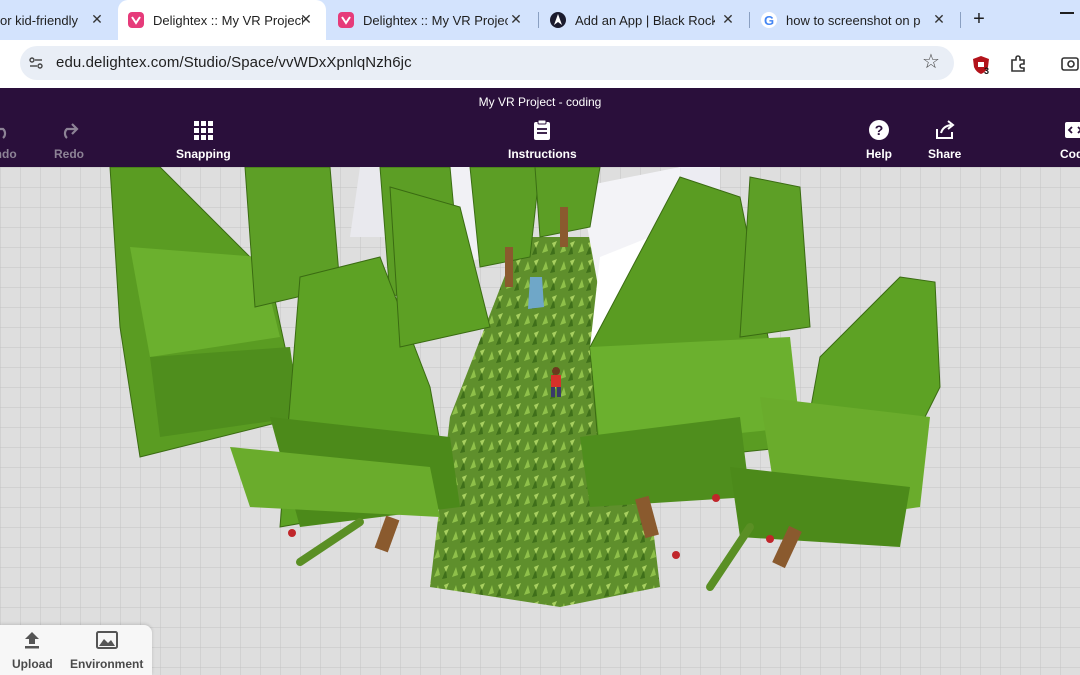  I want to click on tab-title: Add an App | Black Rocket, so click(645, 20).